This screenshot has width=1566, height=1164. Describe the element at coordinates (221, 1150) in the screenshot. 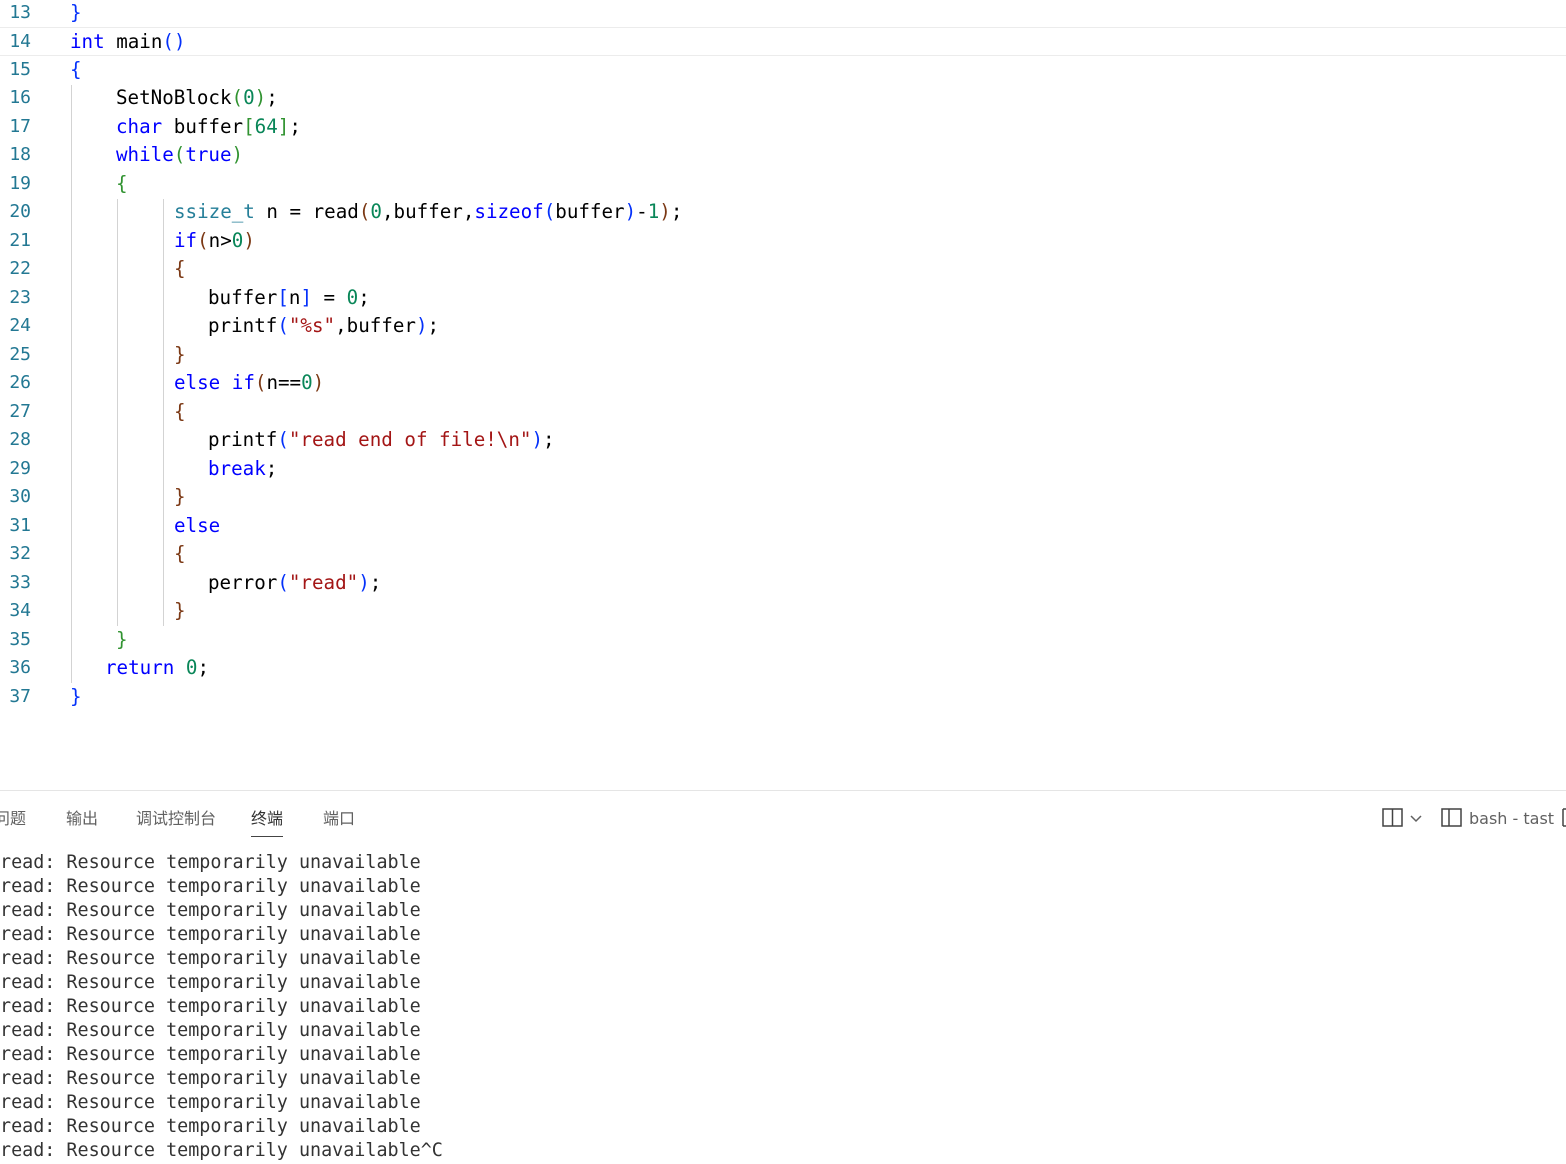

I see `terminal-line: read: Resource temporarily unavailable^C` at that location.